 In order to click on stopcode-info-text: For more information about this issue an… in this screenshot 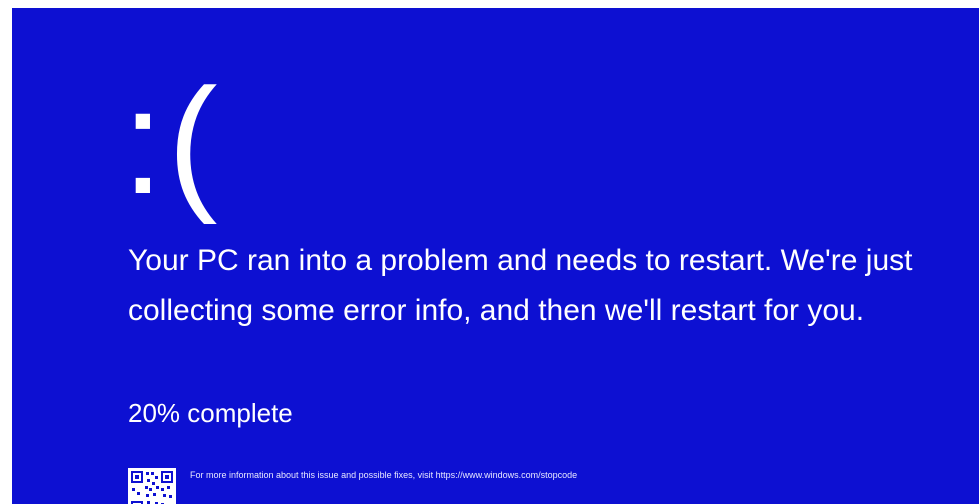, I will do `click(384, 475)`.